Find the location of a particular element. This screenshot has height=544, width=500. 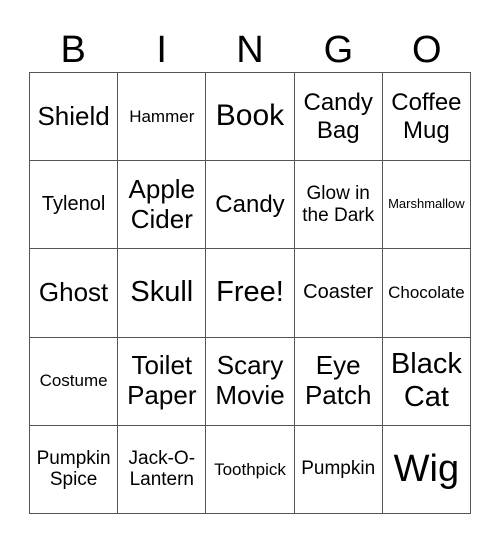

header-letter-b: B is located at coordinates (73, 50).